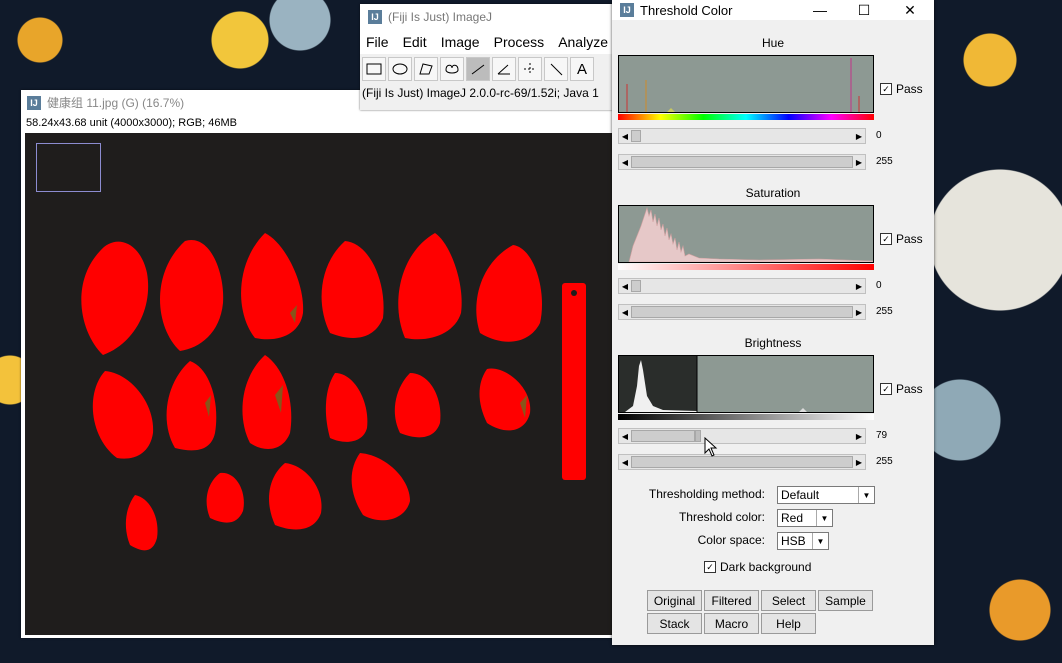  What do you see at coordinates (742, 286) in the screenshot?
I see `saturation-min-slider: ◀ ▶` at bounding box center [742, 286].